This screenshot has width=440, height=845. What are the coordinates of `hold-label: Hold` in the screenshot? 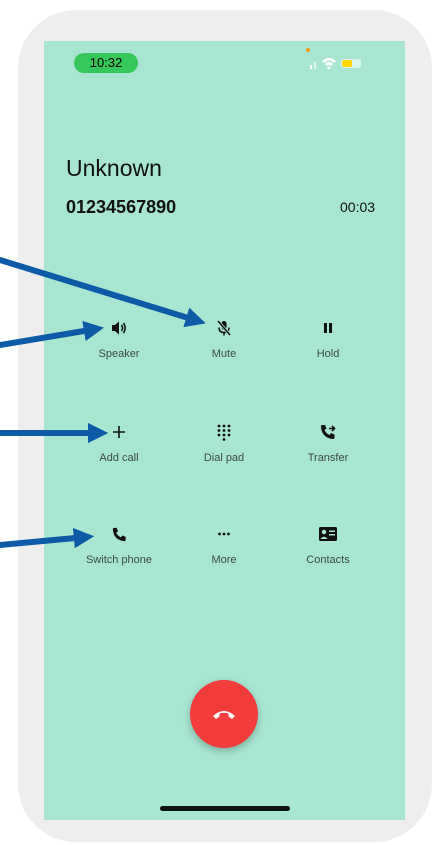 It's located at (328, 354).